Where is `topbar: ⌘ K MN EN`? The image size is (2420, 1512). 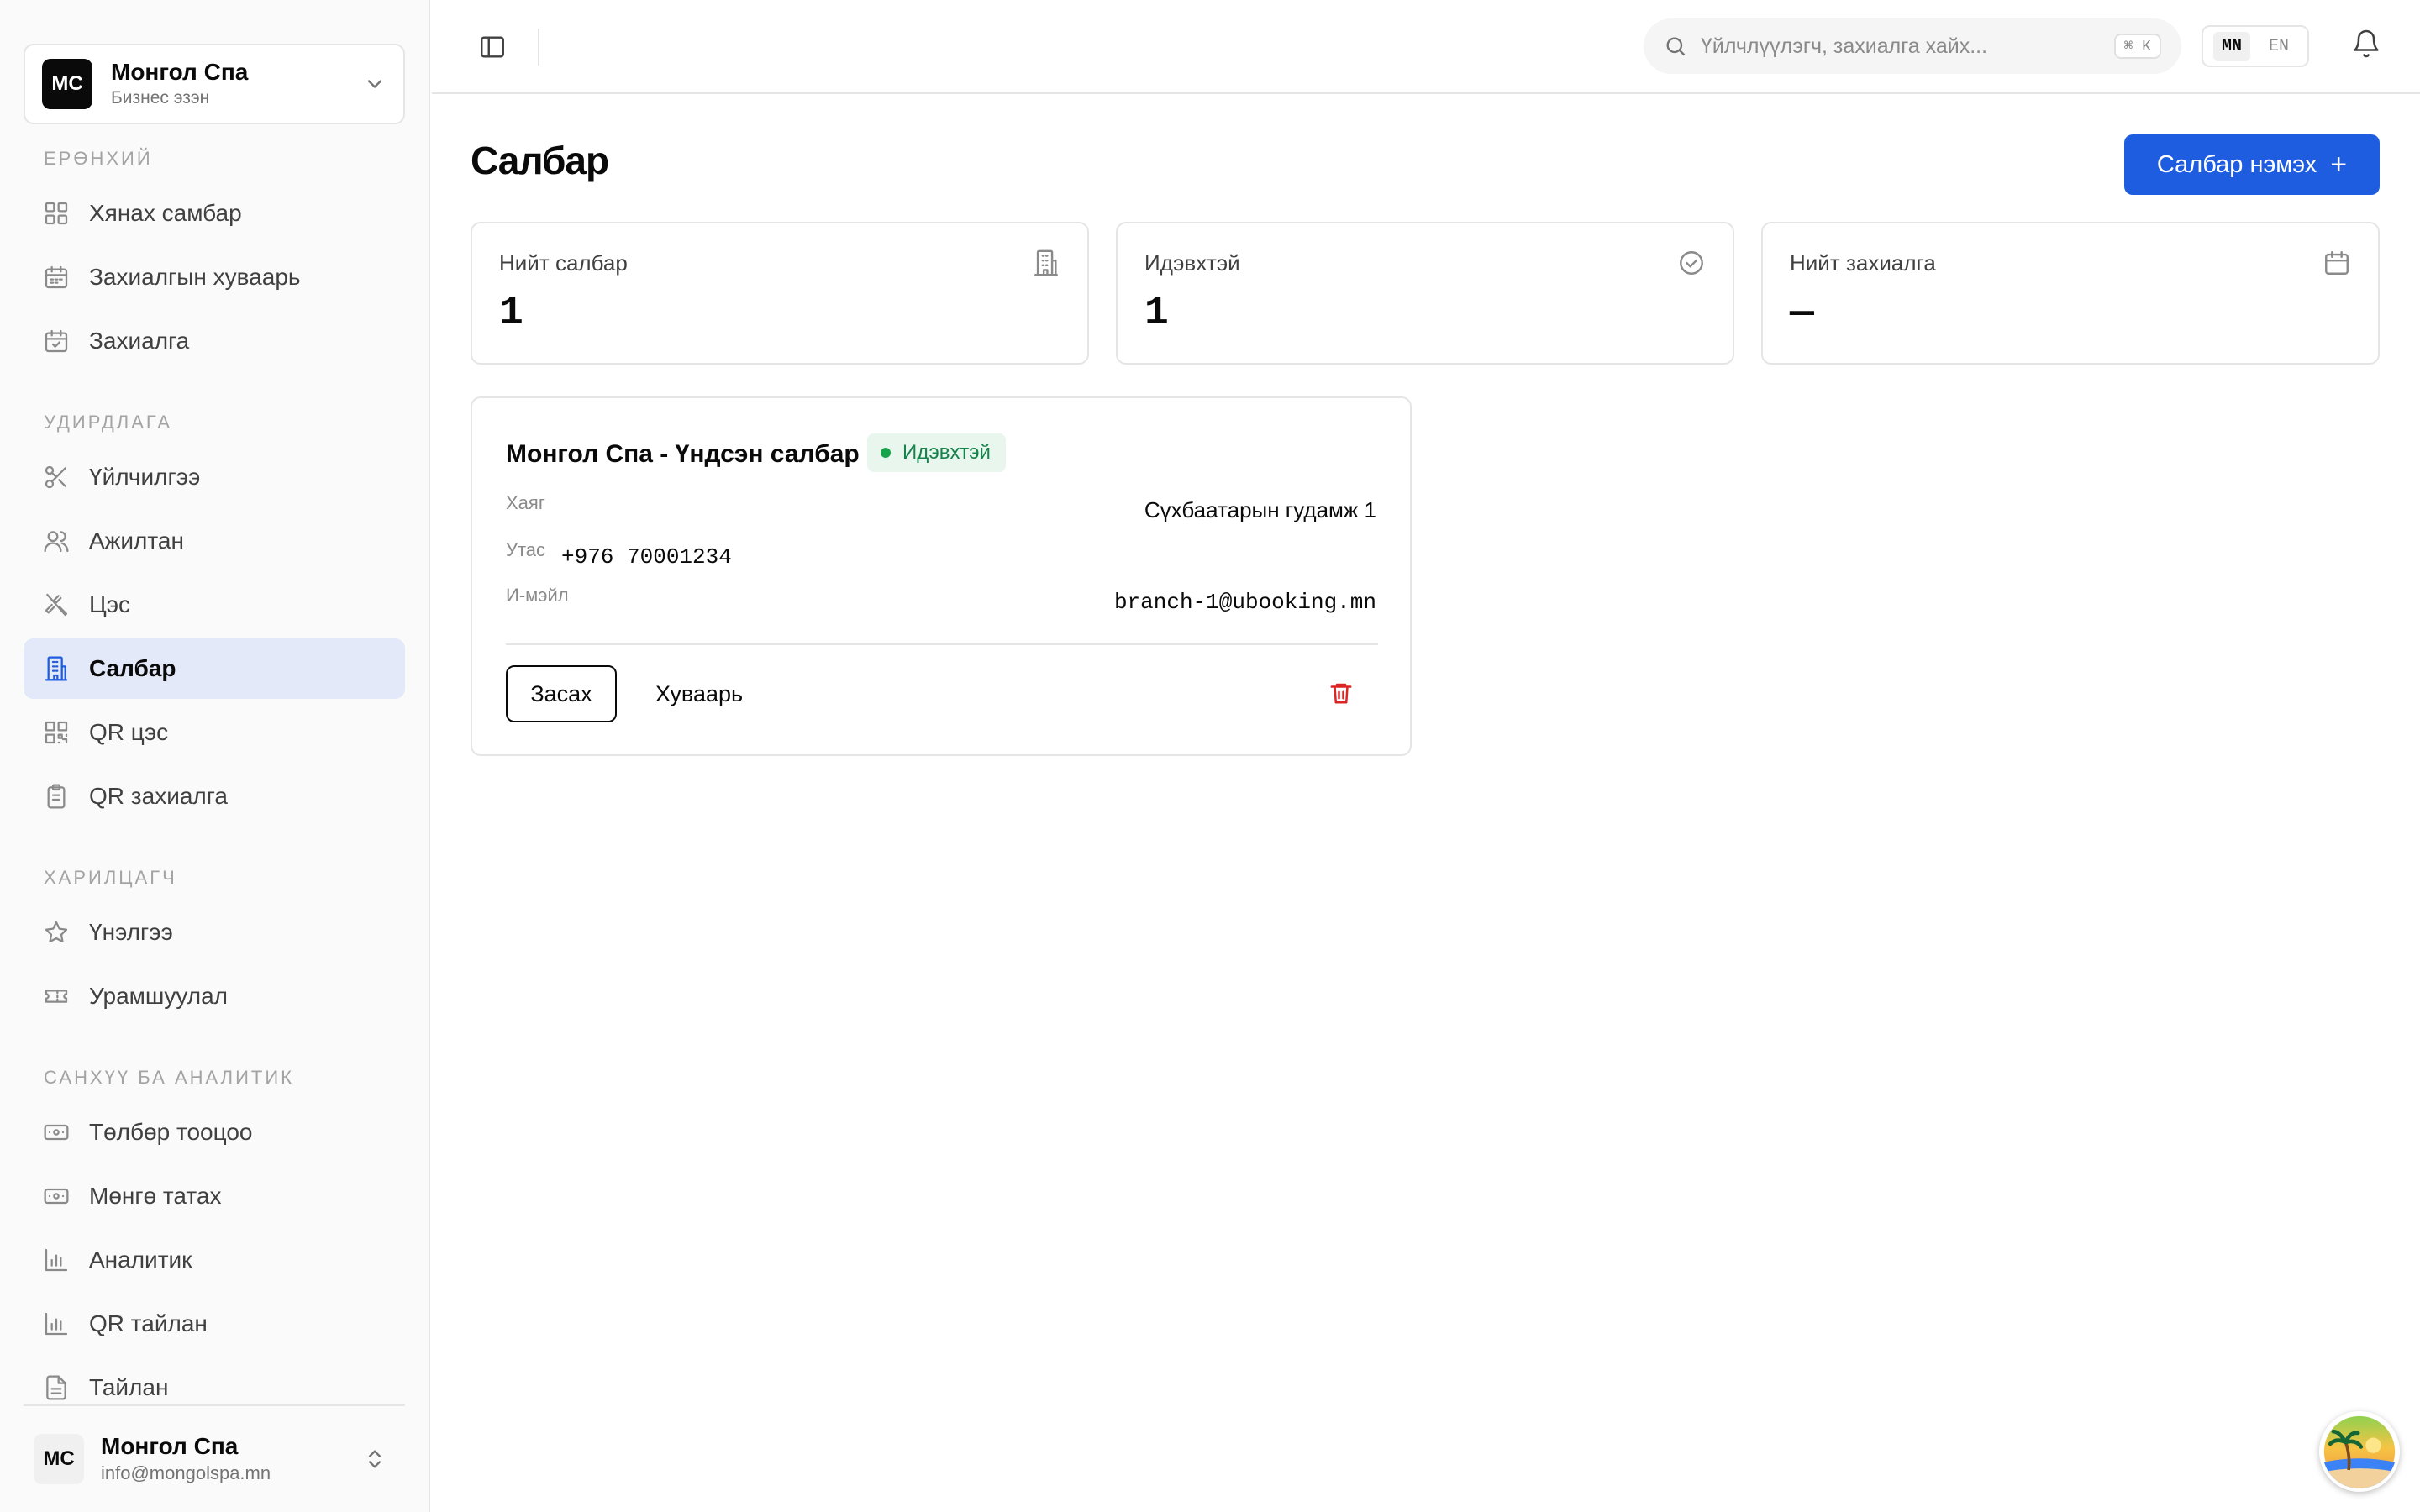 topbar: ⌘ K MN EN is located at coordinates (1426, 47).